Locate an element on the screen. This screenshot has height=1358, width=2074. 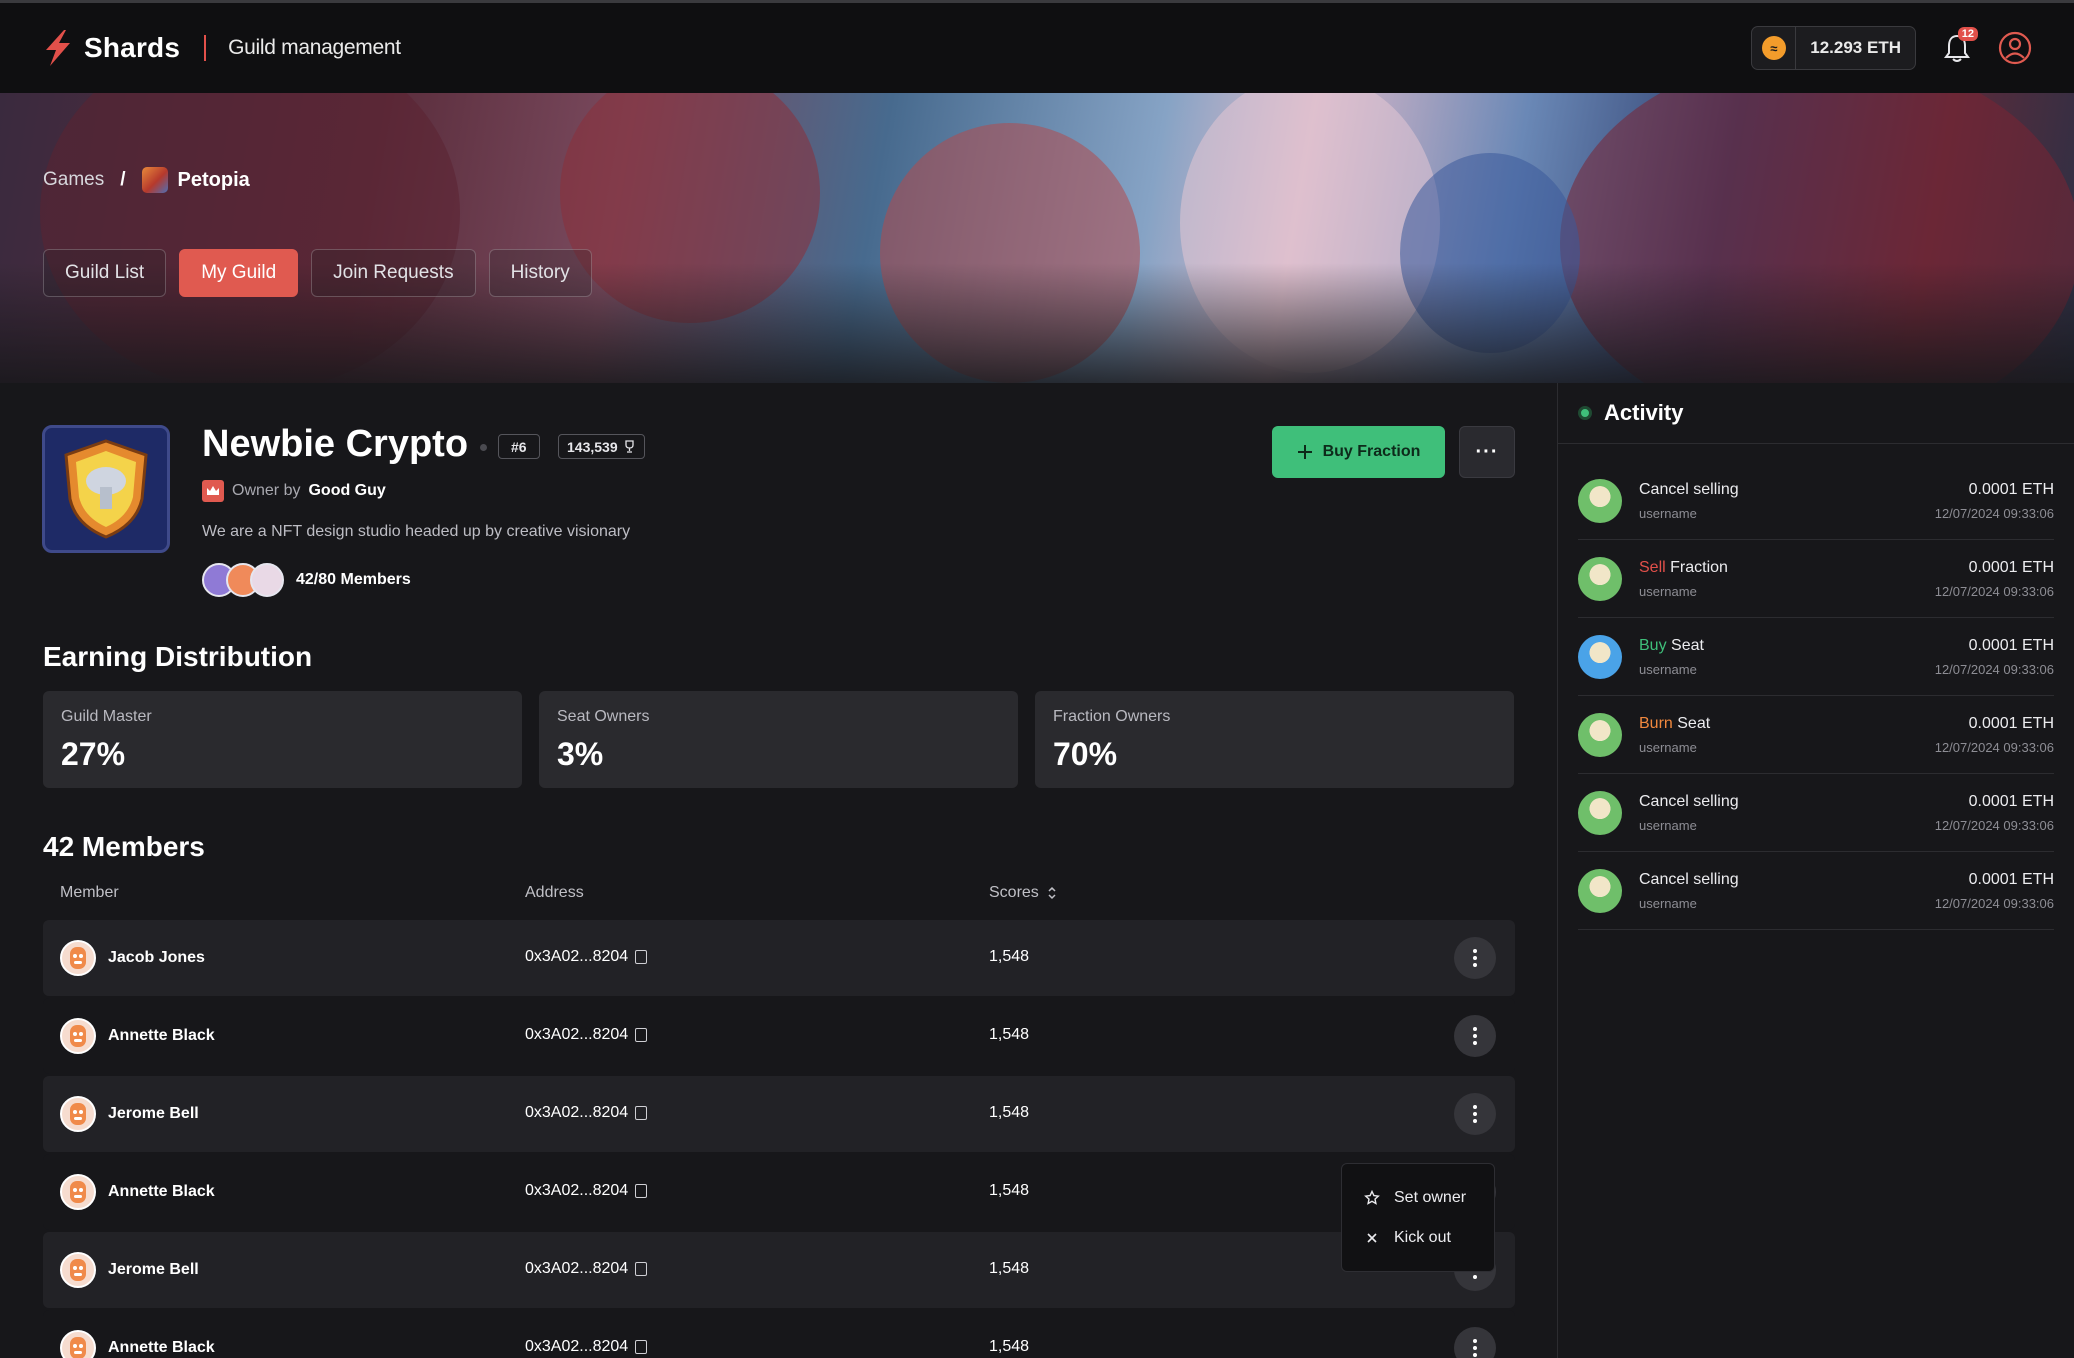
notification-badge: 12 is located at coordinates (1967, 34).